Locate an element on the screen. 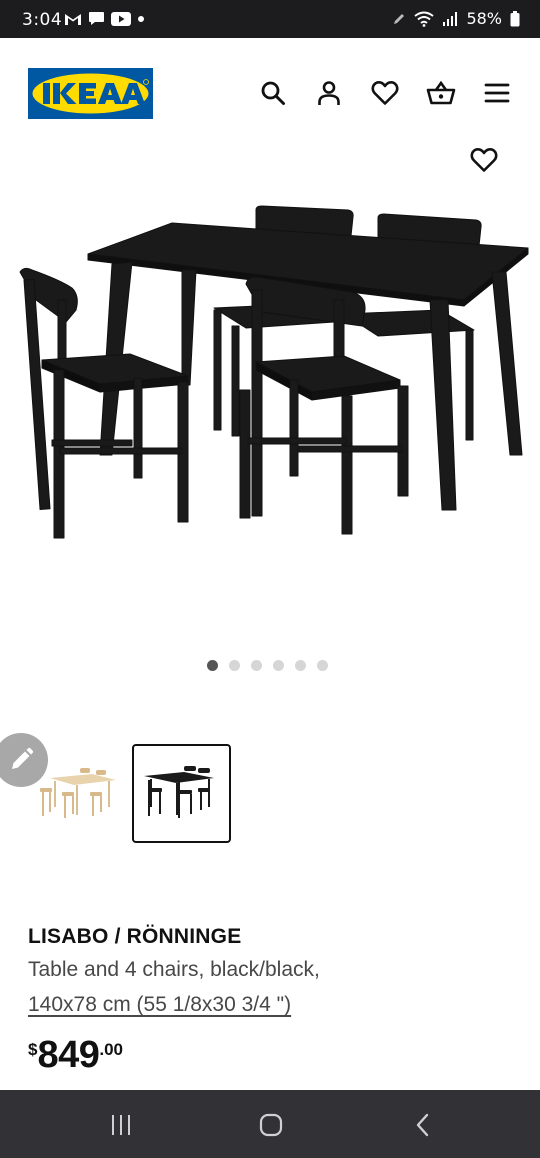 This screenshot has height=1158, width=540. status-time: 3:04 is located at coordinates (42, 20).